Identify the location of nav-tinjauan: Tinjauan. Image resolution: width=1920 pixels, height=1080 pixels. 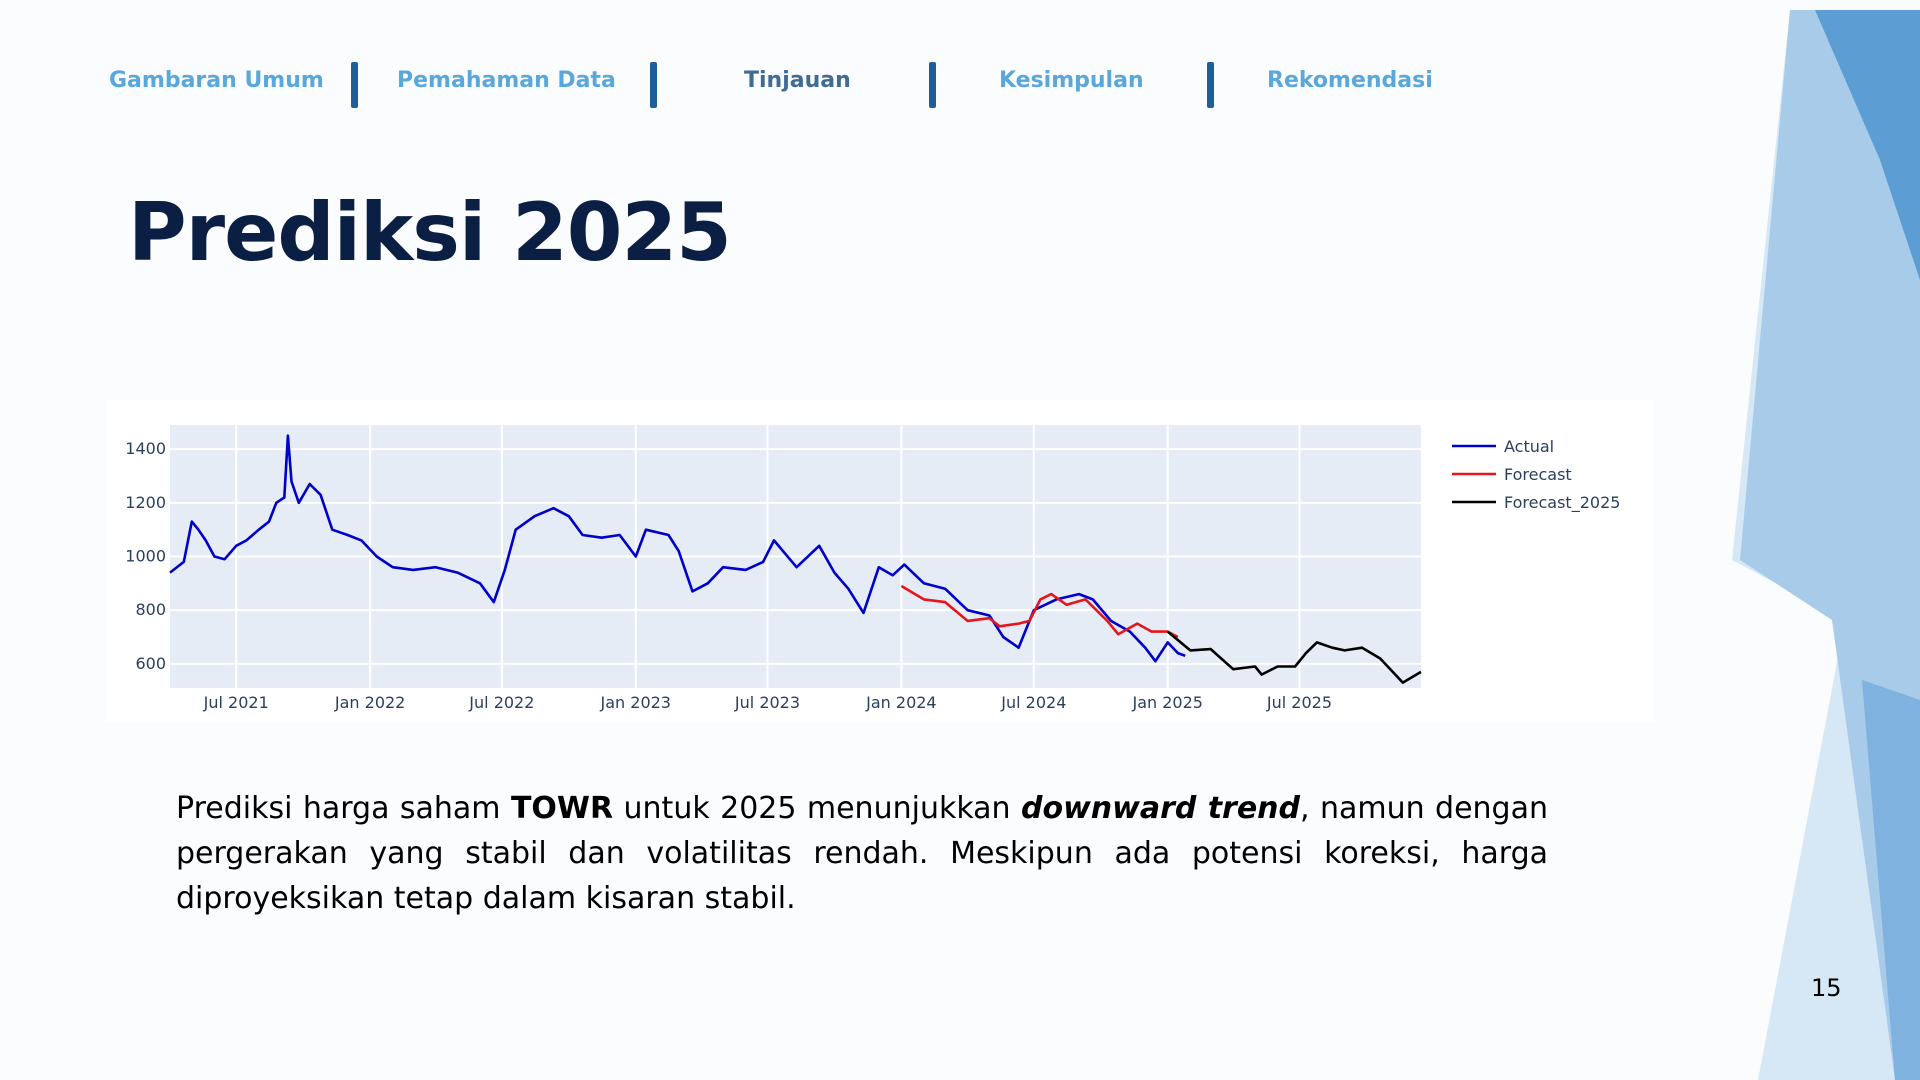
(797, 80).